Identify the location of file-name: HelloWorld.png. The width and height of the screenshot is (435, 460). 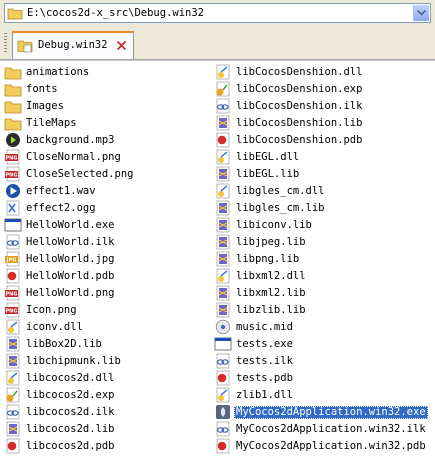
(70, 293).